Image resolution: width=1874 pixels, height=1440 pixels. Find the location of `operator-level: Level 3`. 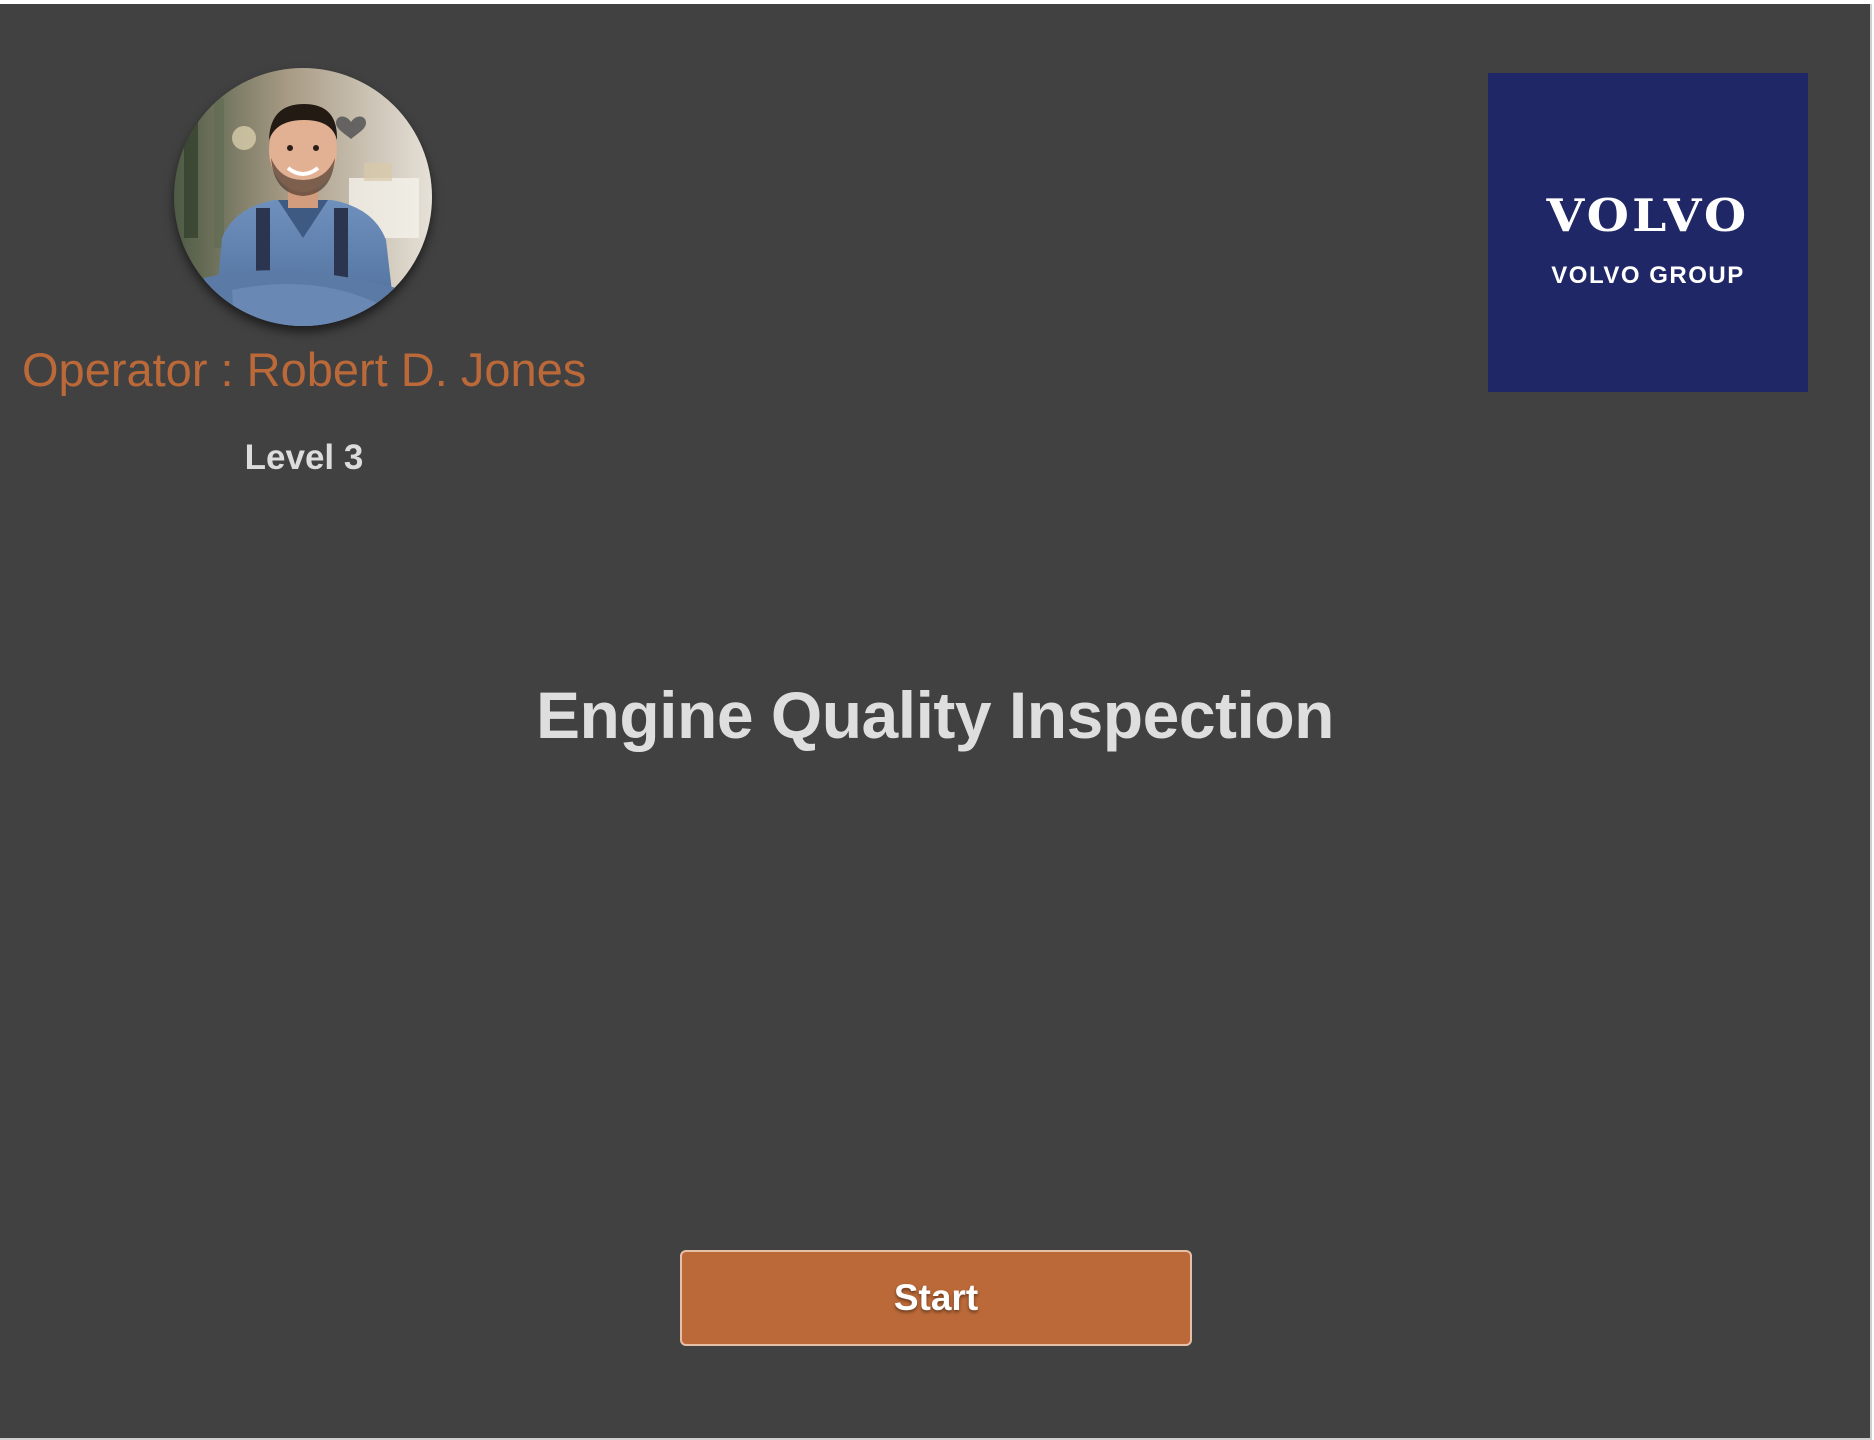

operator-level: Level 3 is located at coordinates (304, 457).